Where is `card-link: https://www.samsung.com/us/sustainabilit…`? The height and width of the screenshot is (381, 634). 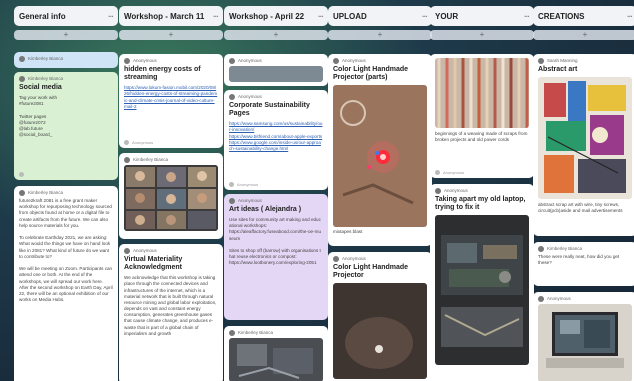
card-link: https://www.samsung.com/us/sustainabilit… is located at coordinates (276, 136).